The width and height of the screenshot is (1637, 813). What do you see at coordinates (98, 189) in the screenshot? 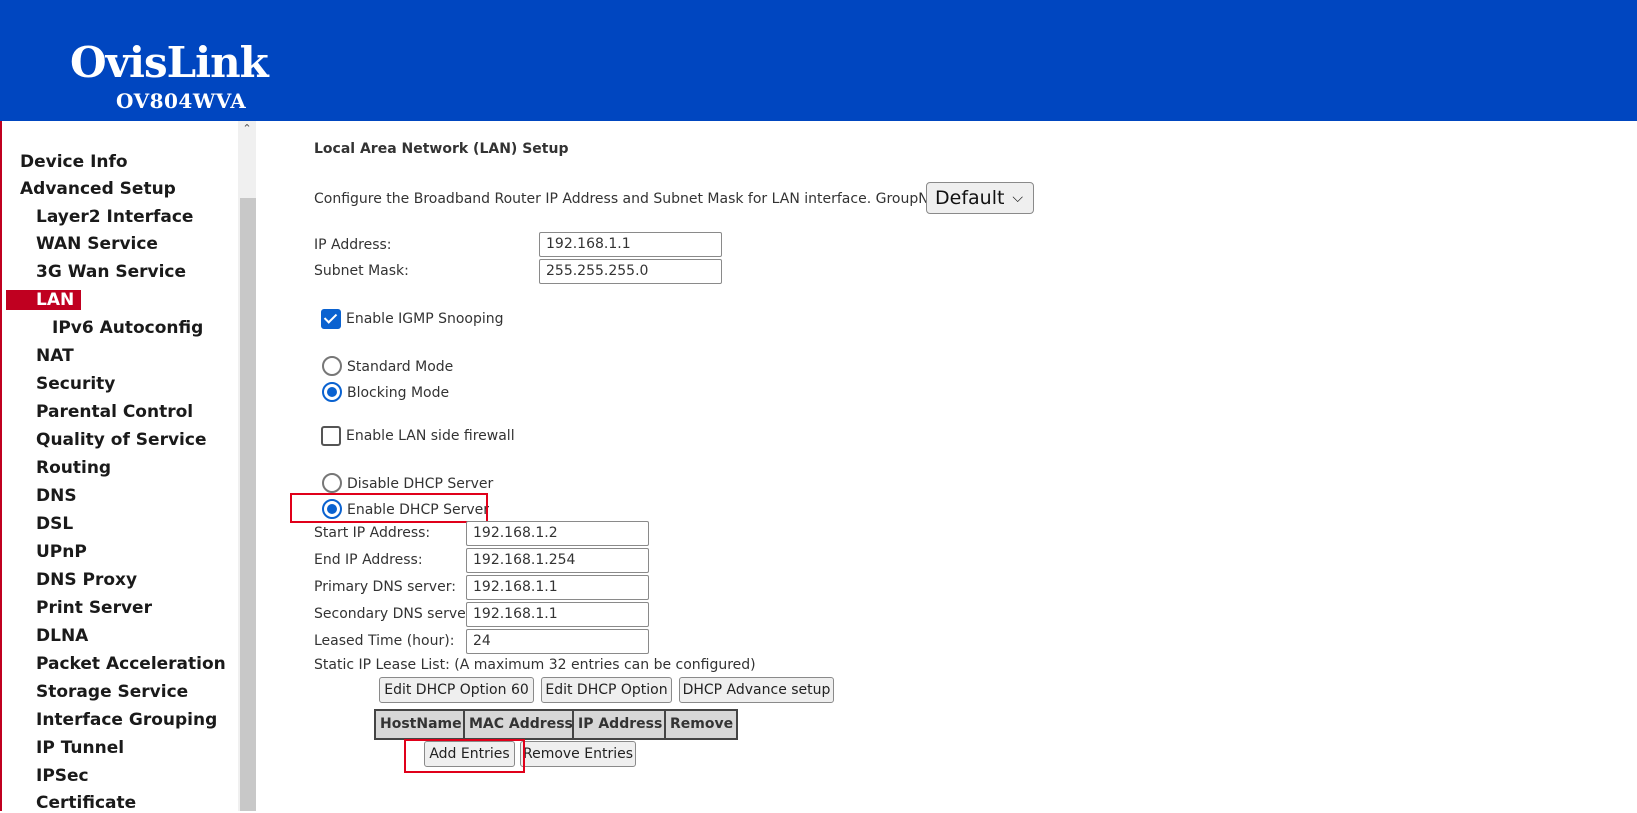
I see `sidebar-item-advanced-setup: Advanced Setup` at bounding box center [98, 189].